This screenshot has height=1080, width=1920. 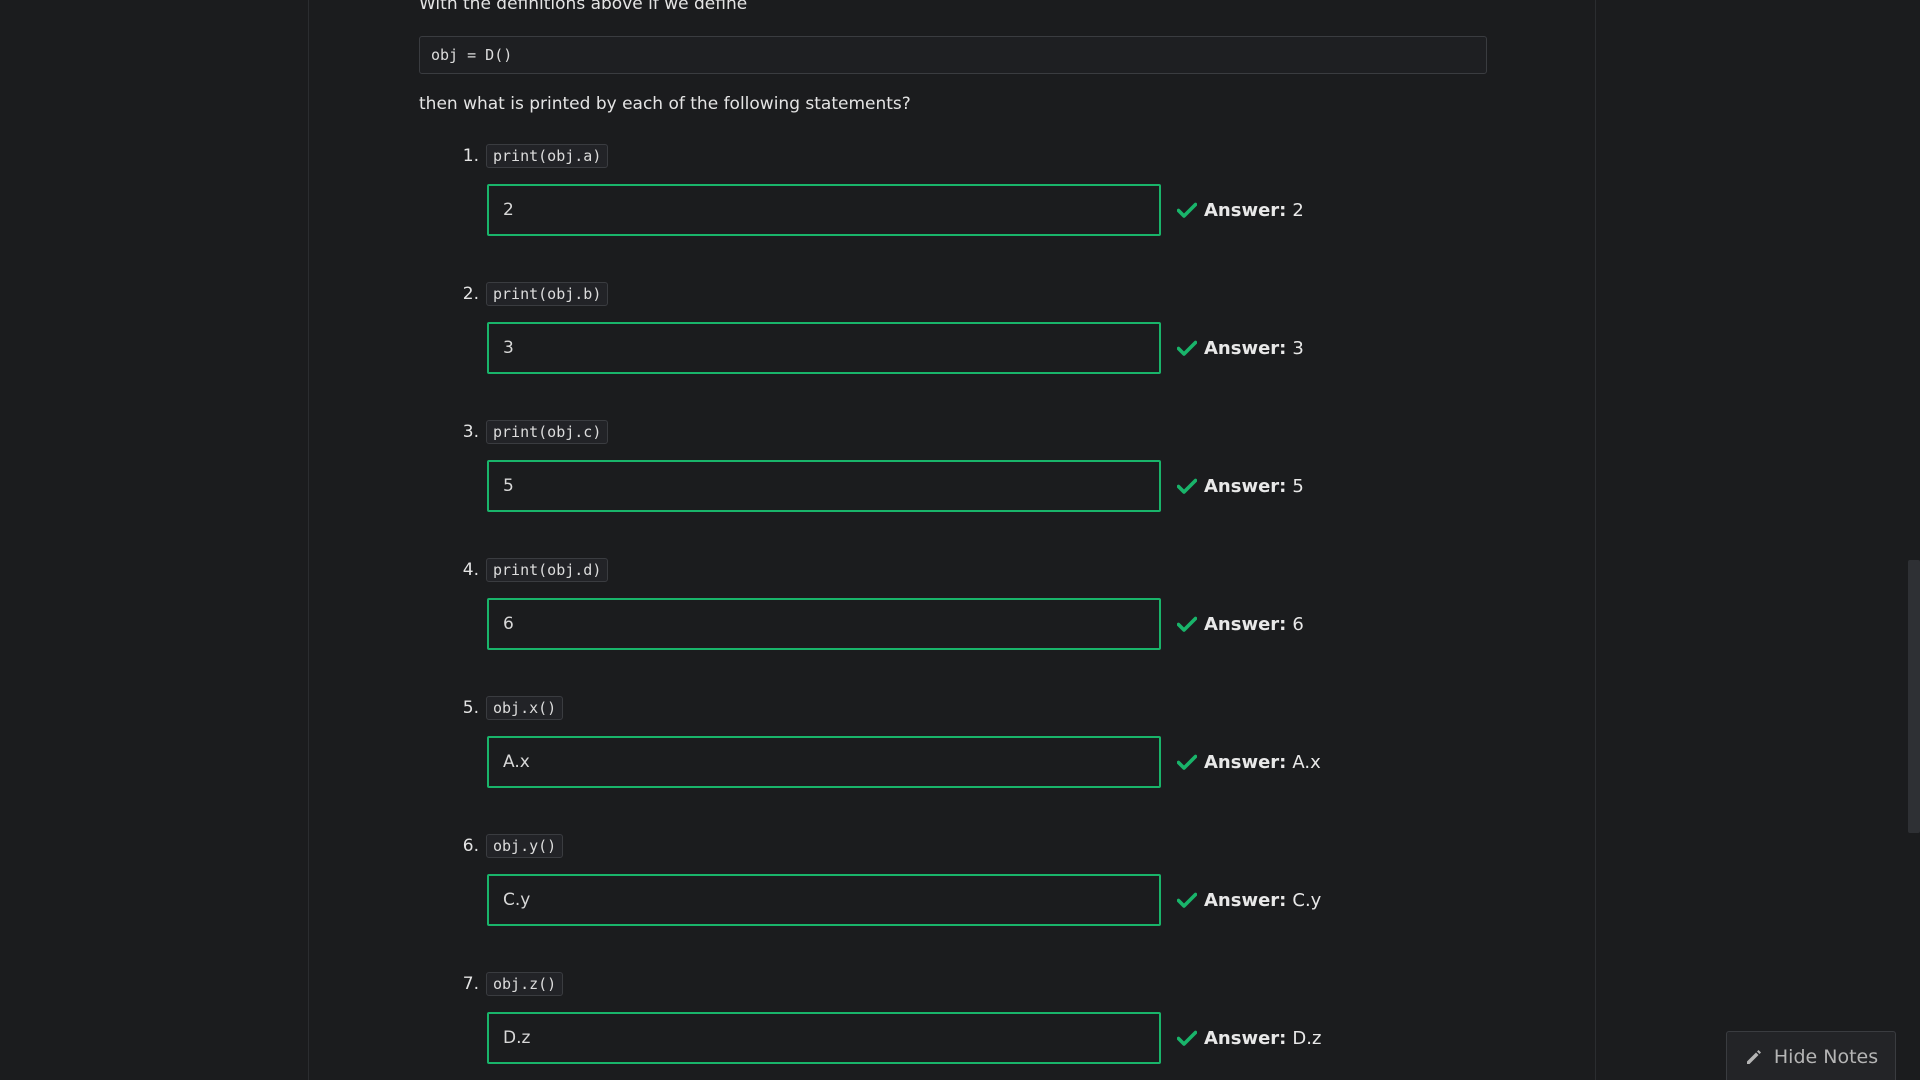 I want to click on question-header: 1. print(obj.a), so click(x=533, y=156).